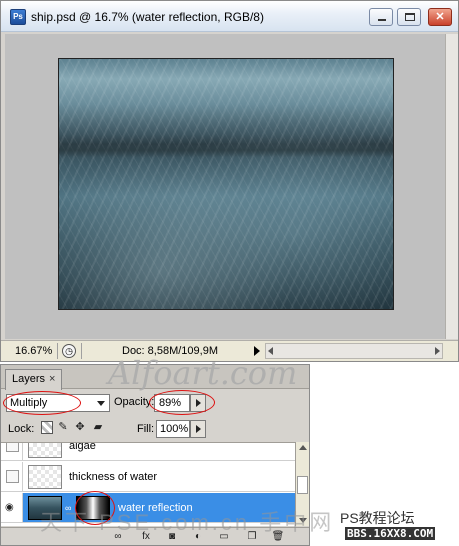 The width and height of the screenshot is (459, 546). I want to click on lock-label: Lock:, so click(21, 429).